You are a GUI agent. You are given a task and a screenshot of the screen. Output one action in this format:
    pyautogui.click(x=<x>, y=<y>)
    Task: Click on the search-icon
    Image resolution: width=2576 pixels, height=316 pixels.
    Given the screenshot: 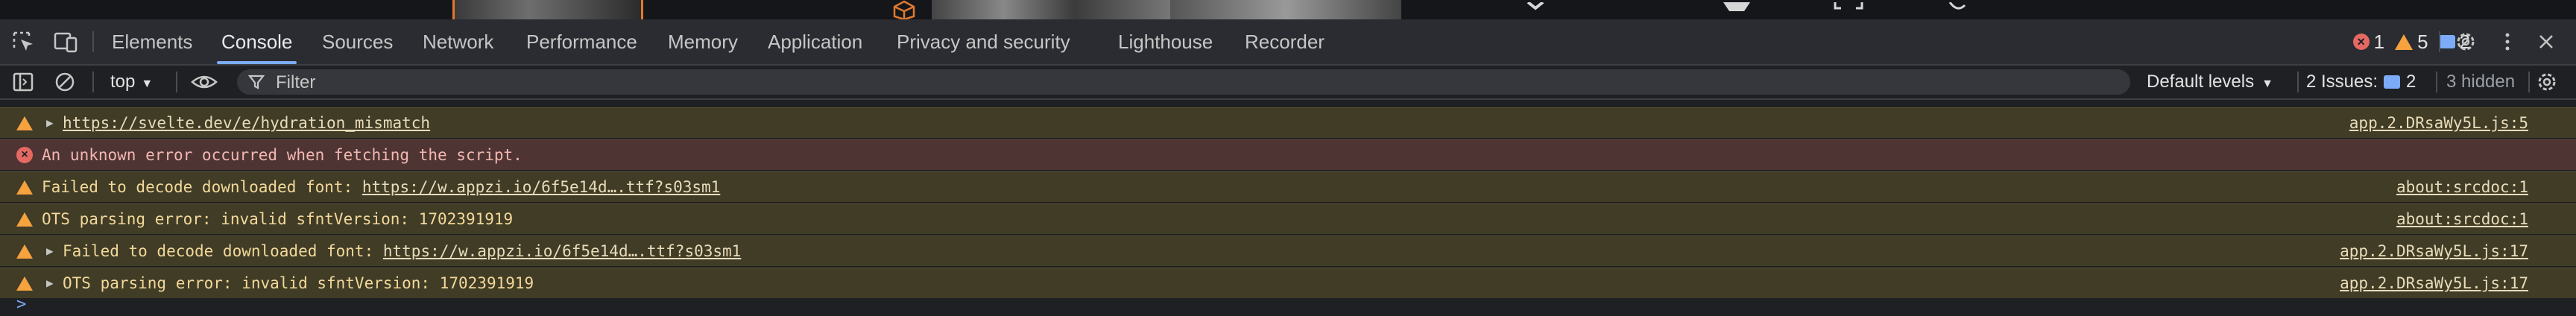 What is the action you would take?
    pyautogui.click(x=1958, y=7)
    